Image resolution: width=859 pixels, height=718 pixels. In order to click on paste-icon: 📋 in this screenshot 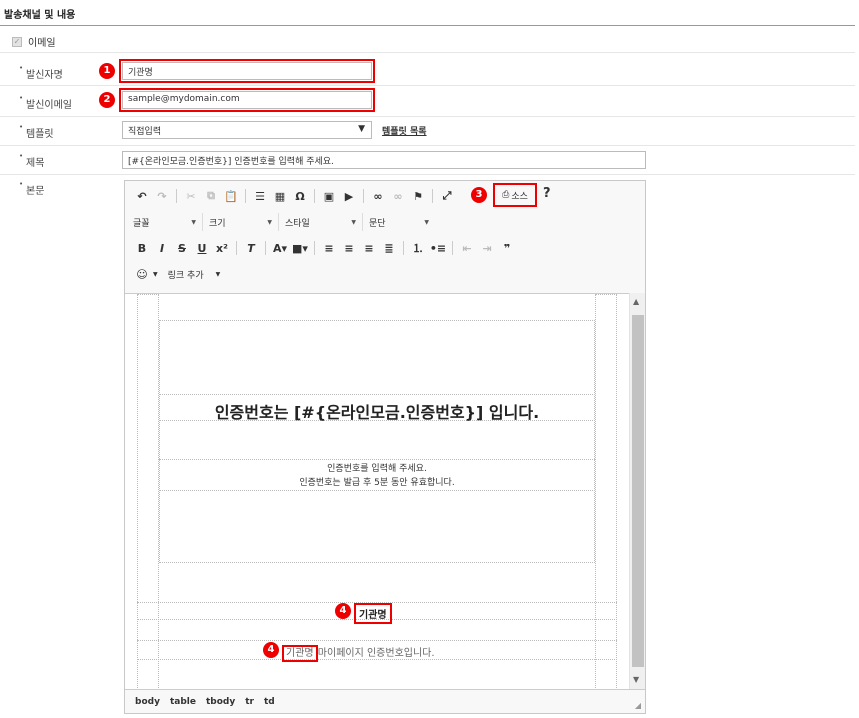, I will do `click(231, 196)`.